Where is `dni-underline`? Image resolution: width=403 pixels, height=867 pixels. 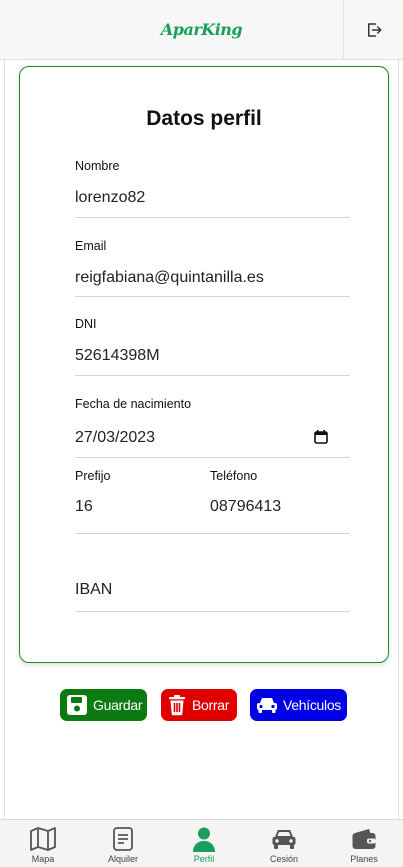 dni-underline is located at coordinates (212, 375).